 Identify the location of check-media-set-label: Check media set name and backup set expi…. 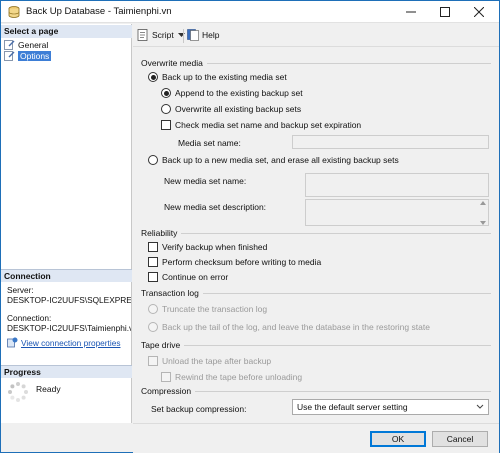
(268, 125).